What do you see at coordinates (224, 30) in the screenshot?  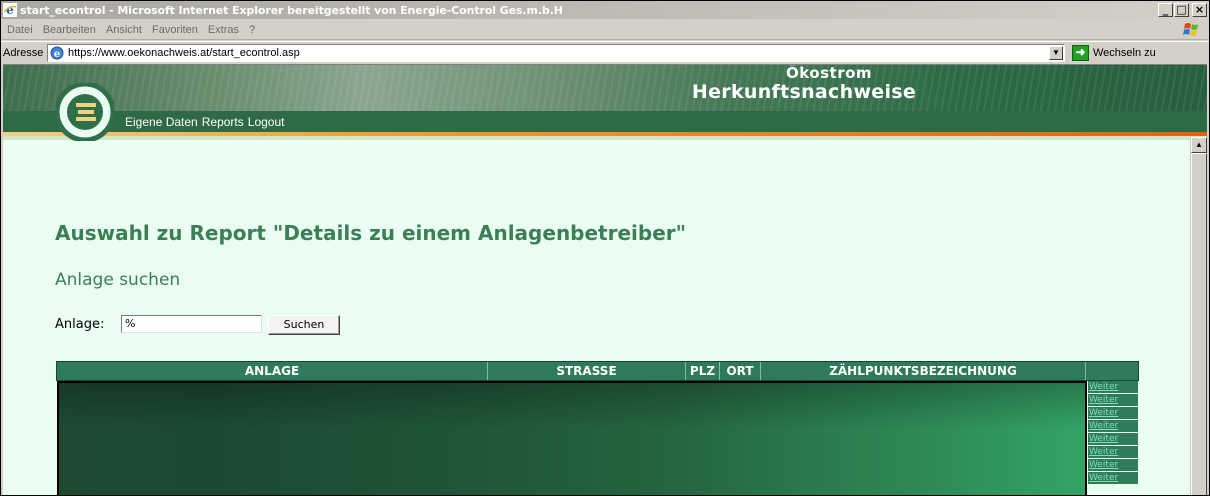 I see `menu-extras: Extras` at bounding box center [224, 30].